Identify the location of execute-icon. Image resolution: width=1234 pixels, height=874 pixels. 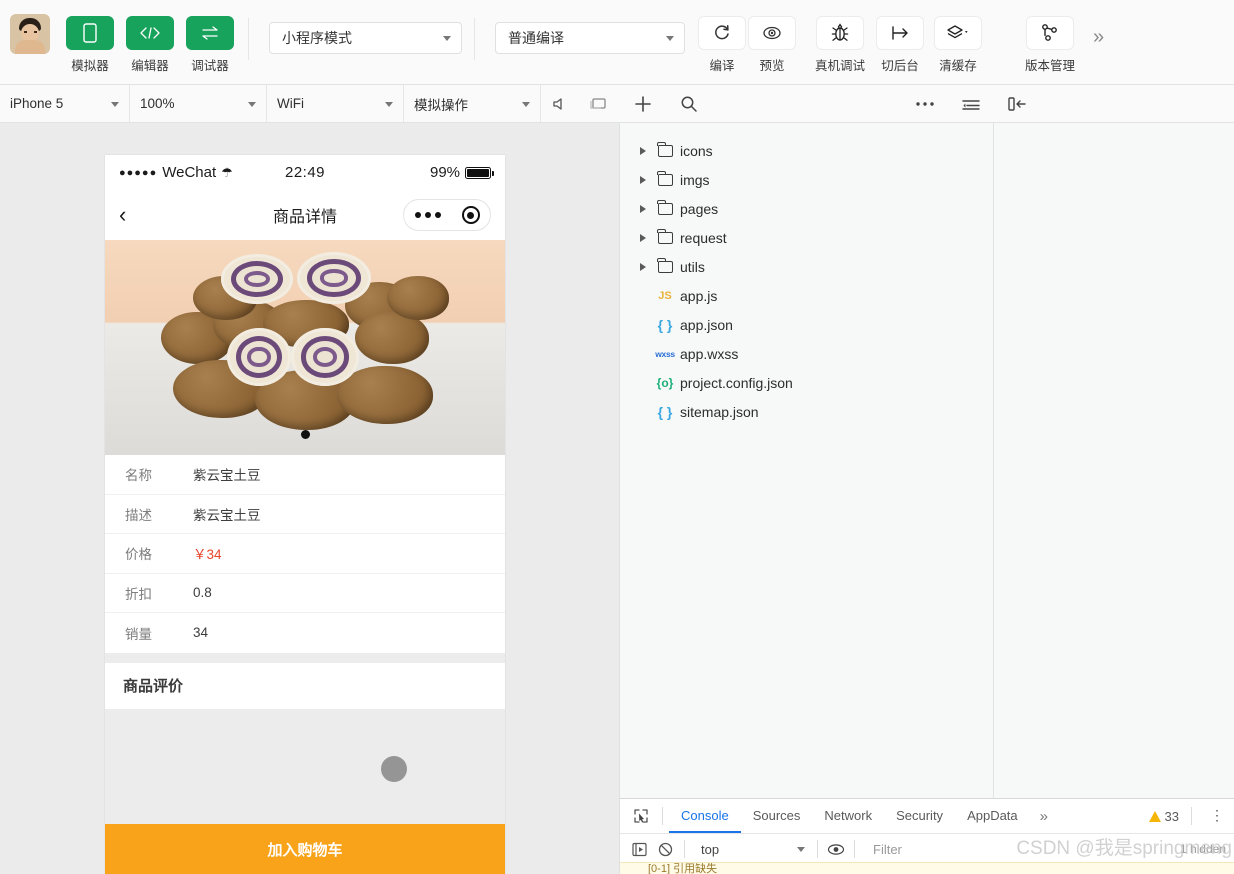
(639, 849).